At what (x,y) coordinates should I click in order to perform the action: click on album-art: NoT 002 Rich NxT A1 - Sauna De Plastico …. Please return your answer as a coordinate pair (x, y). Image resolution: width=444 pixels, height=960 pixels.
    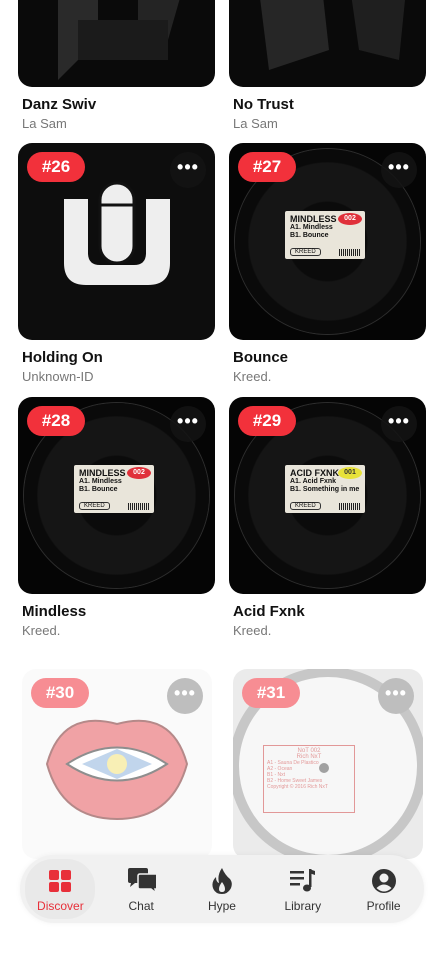
    Looking at the image, I should click on (328, 764).